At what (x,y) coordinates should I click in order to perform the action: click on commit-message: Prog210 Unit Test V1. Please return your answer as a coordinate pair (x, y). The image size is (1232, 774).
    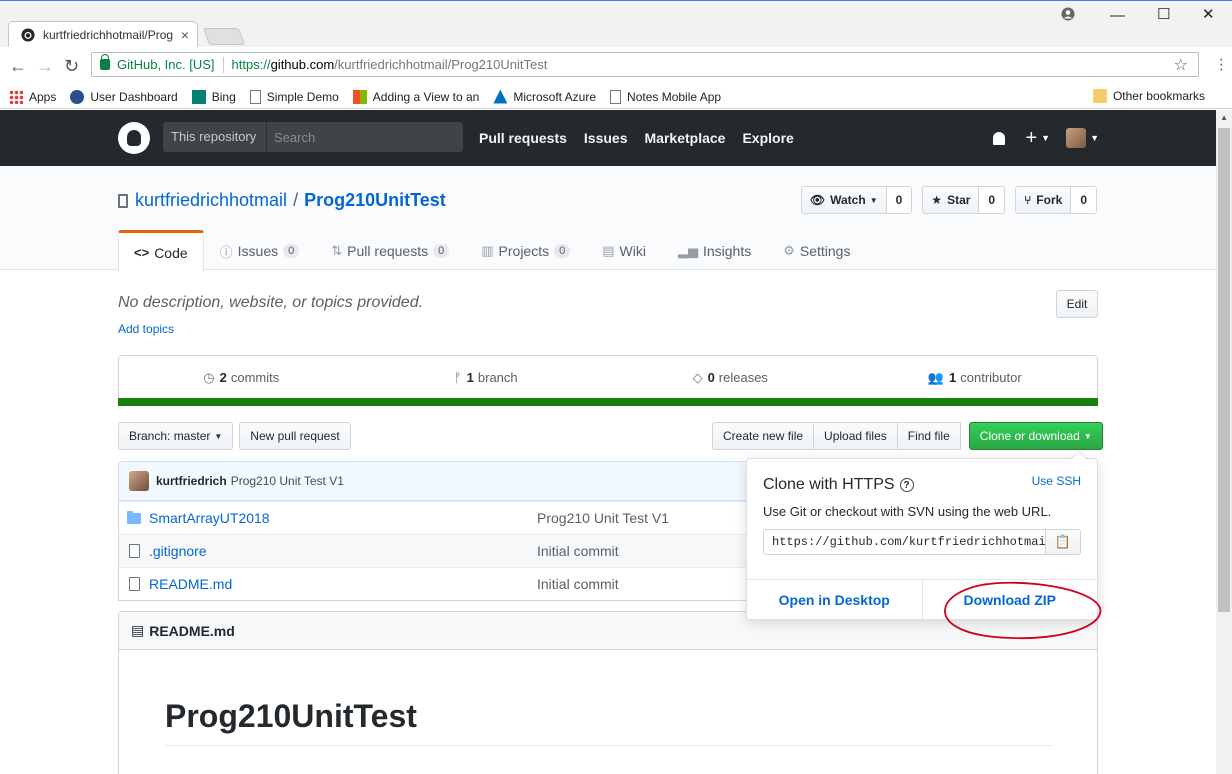
    Looking at the image, I should click on (287, 481).